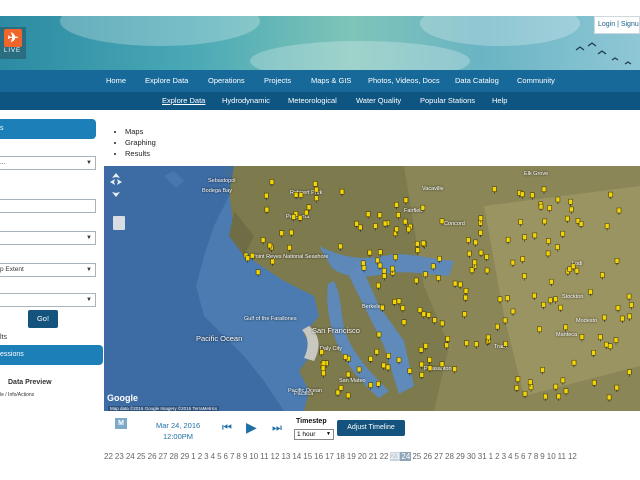 This screenshot has height=480, width=640. I want to click on timeline-tick: 22, so click(384, 456).